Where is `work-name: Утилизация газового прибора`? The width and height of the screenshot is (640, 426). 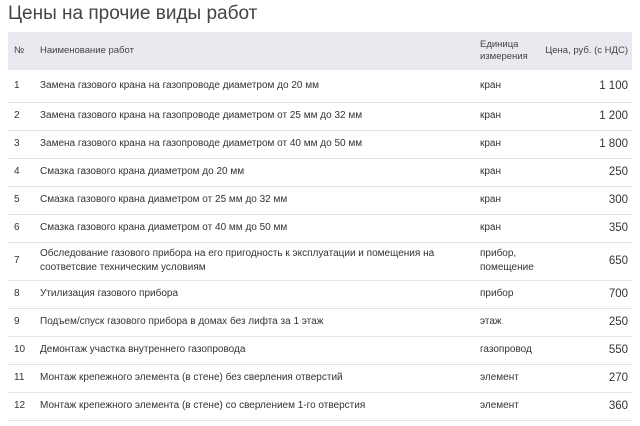
work-name: Утилизация газового прибора is located at coordinates (109, 293).